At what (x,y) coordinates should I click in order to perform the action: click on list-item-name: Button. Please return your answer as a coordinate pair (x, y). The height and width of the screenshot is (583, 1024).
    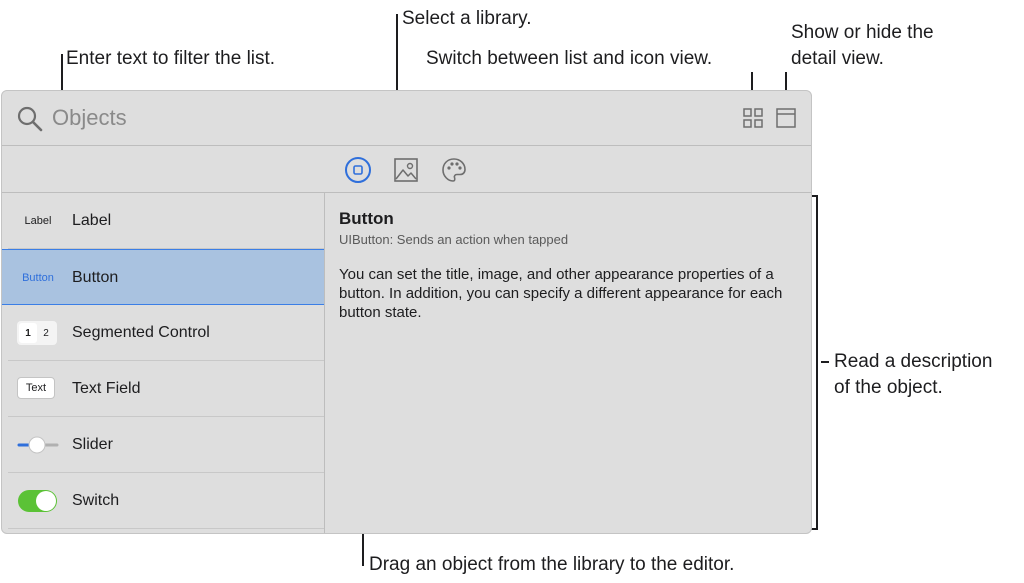
    Looking at the image, I should click on (95, 277).